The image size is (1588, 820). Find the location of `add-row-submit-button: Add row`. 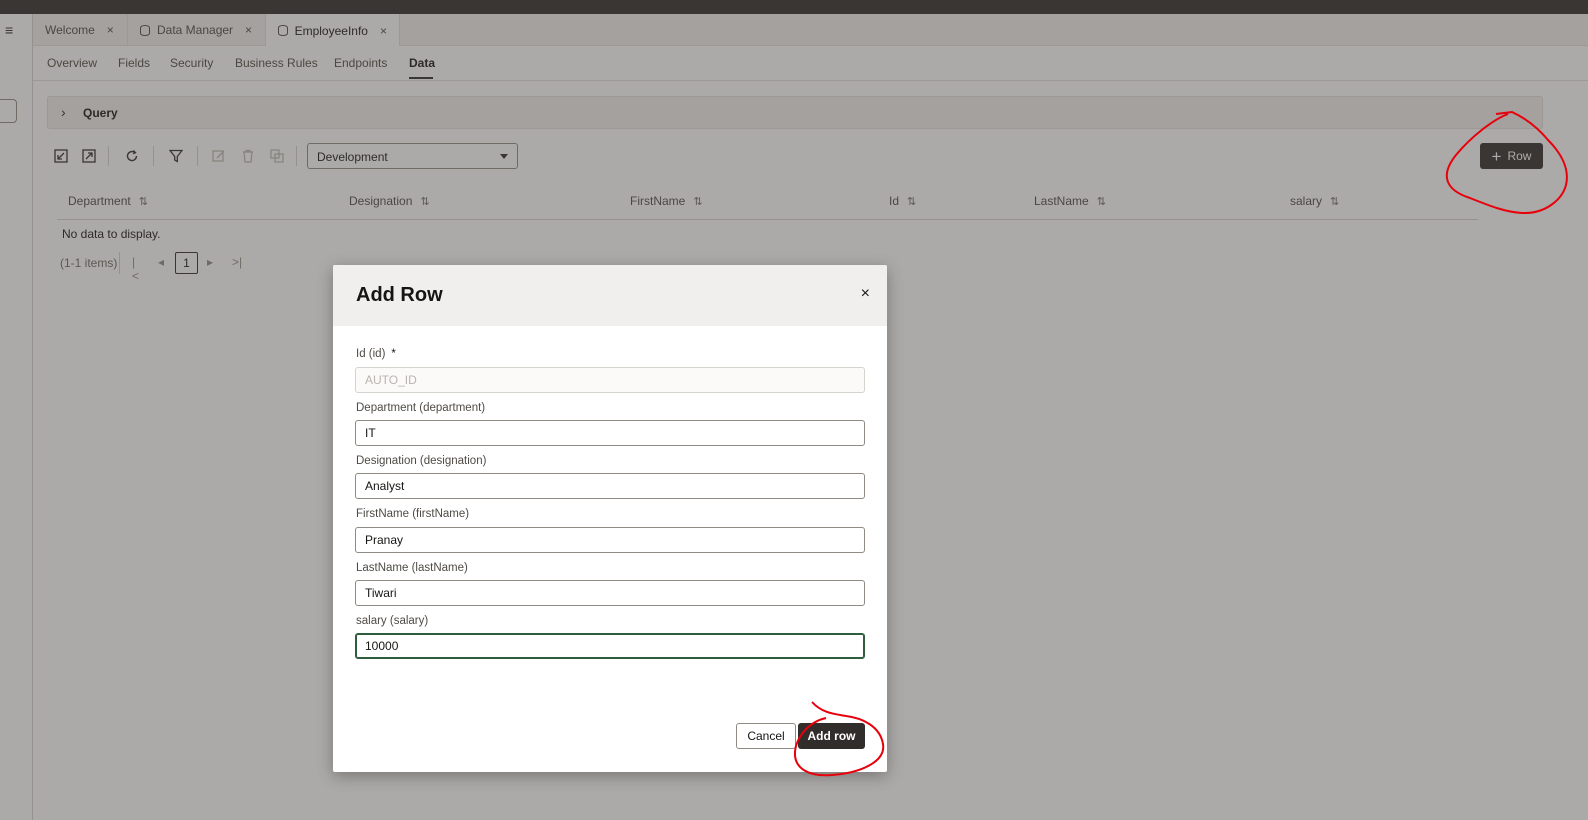

add-row-submit-button: Add row is located at coordinates (831, 736).